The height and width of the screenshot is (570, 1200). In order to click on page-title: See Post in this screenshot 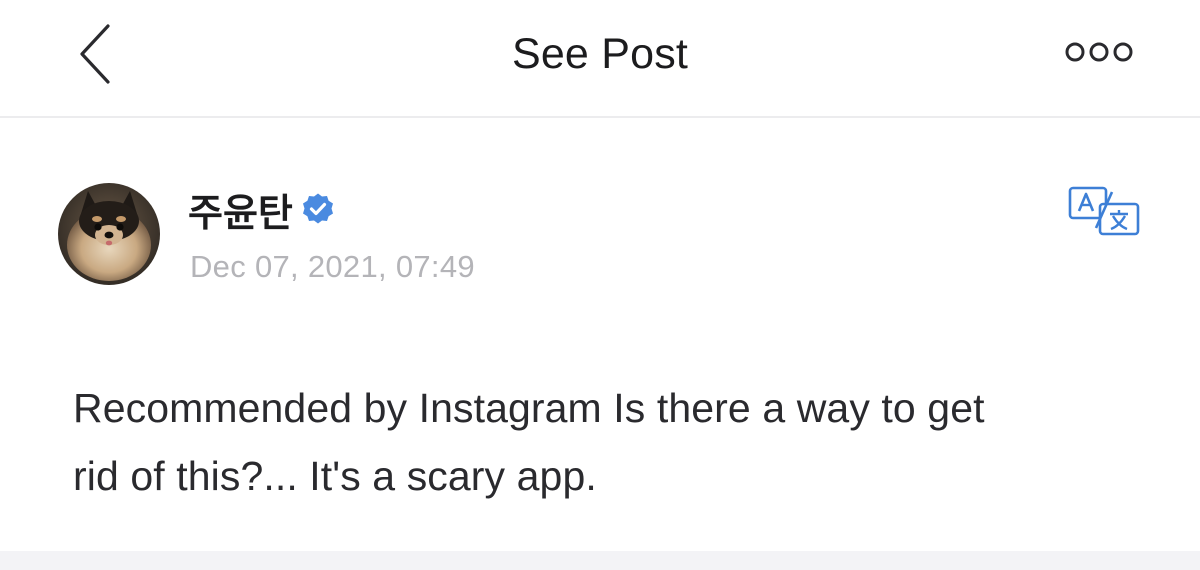, I will do `click(600, 54)`.